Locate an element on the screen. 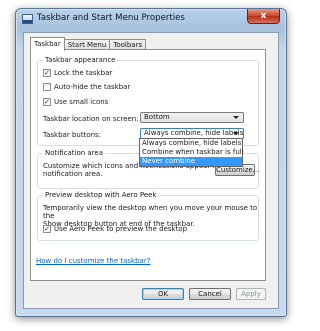  autohide-row: Auto-hide the taskbar is located at coordinates (86, 87).